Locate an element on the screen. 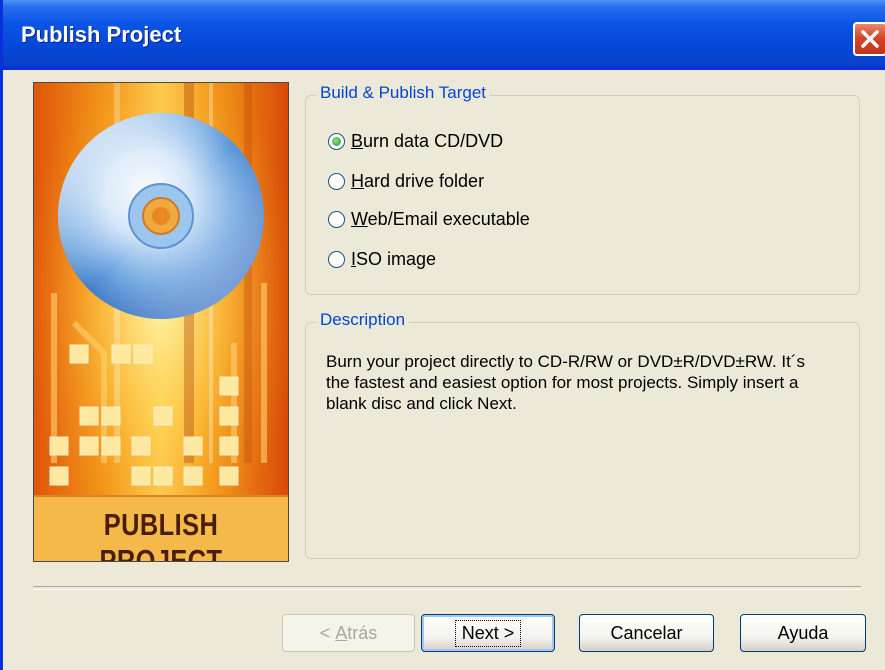 The image size is (885, 670). next-button: Next > is located at coordinates (488, 633).